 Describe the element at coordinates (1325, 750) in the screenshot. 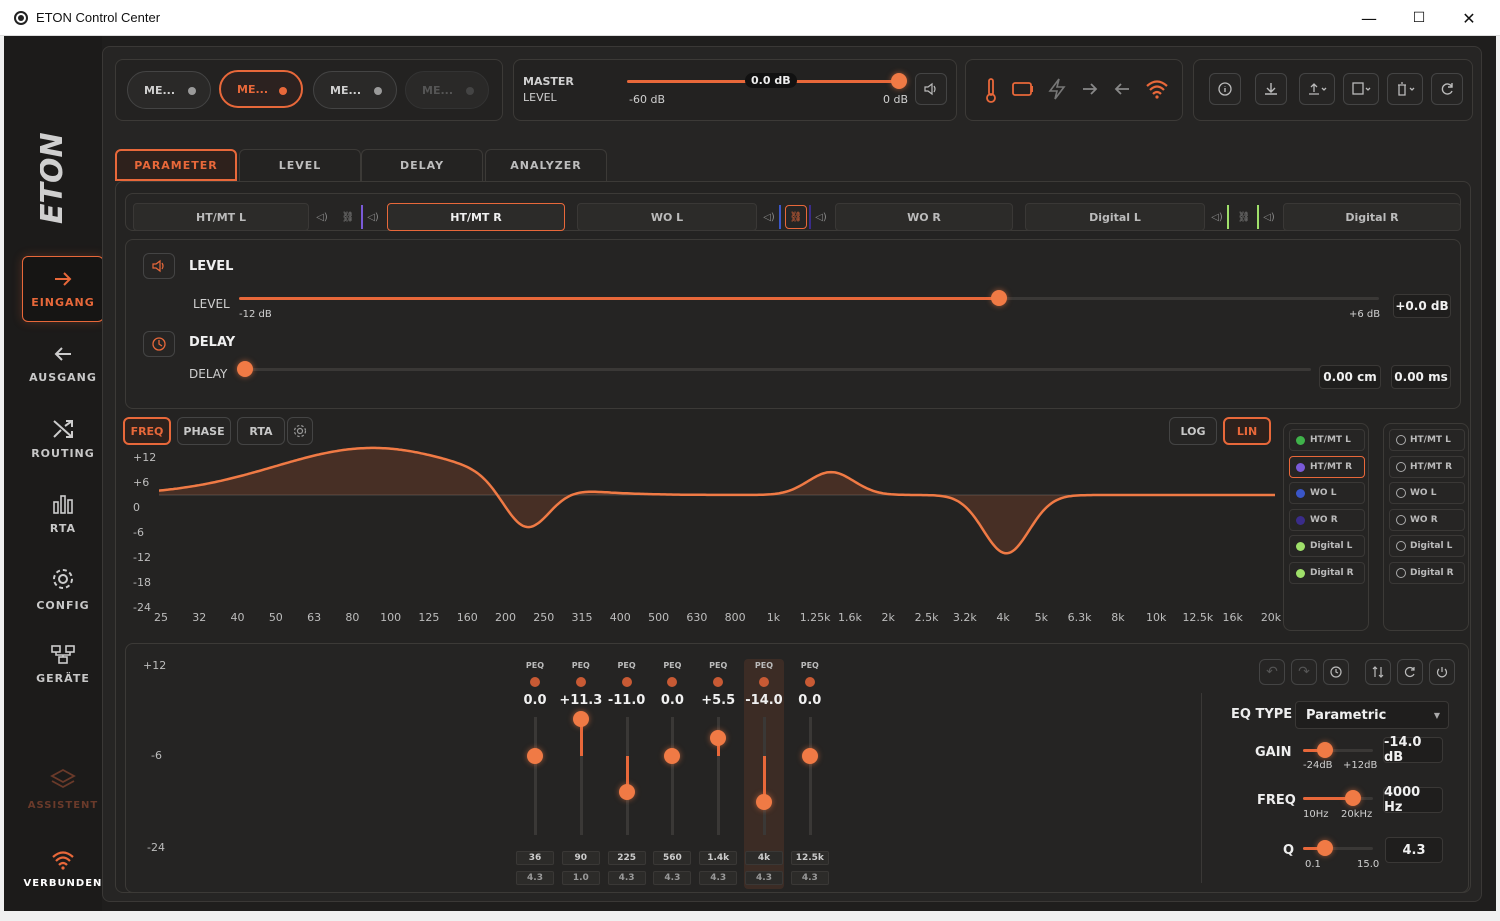

I see `gain-knob` at that location.